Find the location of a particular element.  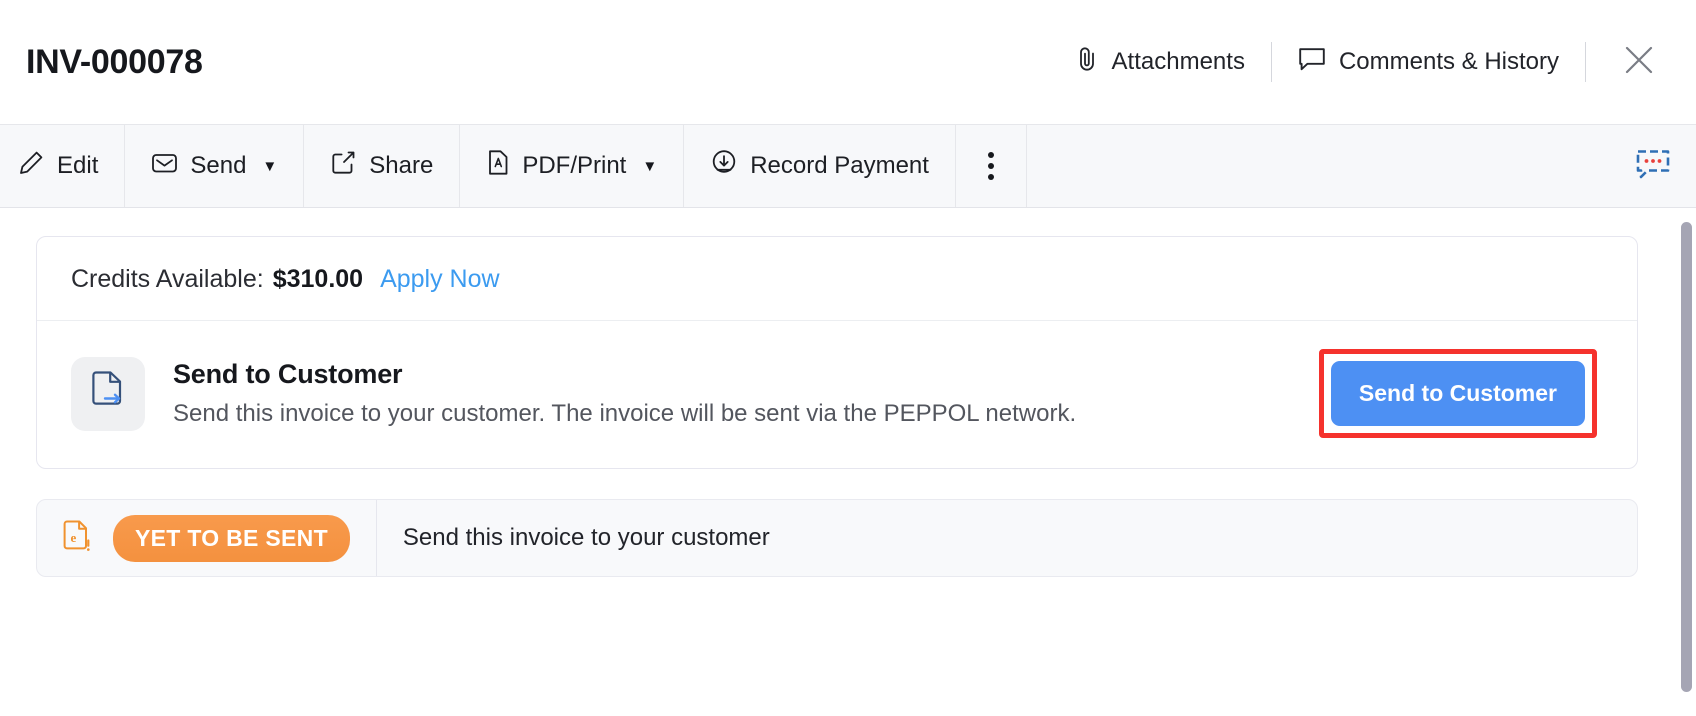

einvoice-alert-icon: e is located at coordinates (77, 538).